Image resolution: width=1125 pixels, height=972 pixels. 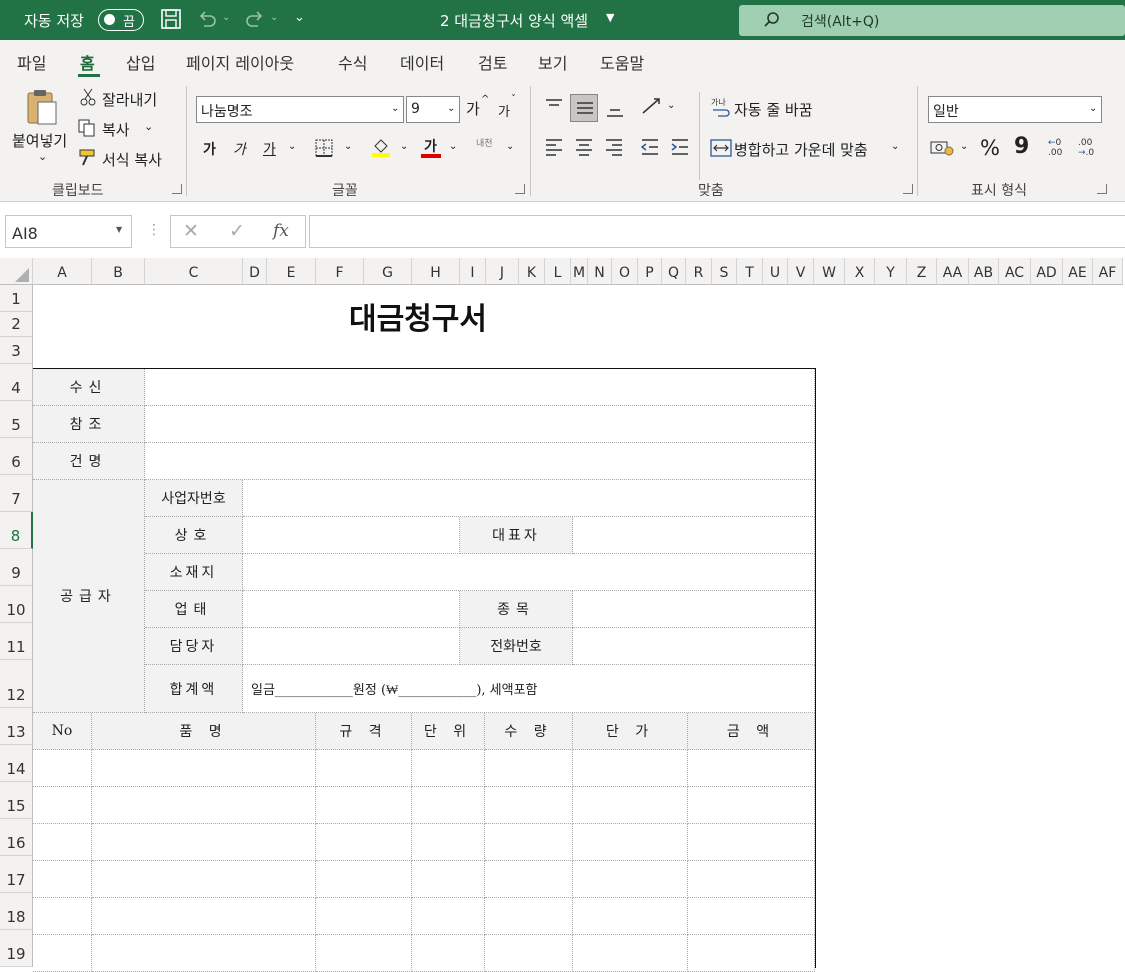 What do you see at coordinates (226, 17) in the screenshot?
I see `undo-dropdown-icon: ⌄` at bounding box center [226, 17].